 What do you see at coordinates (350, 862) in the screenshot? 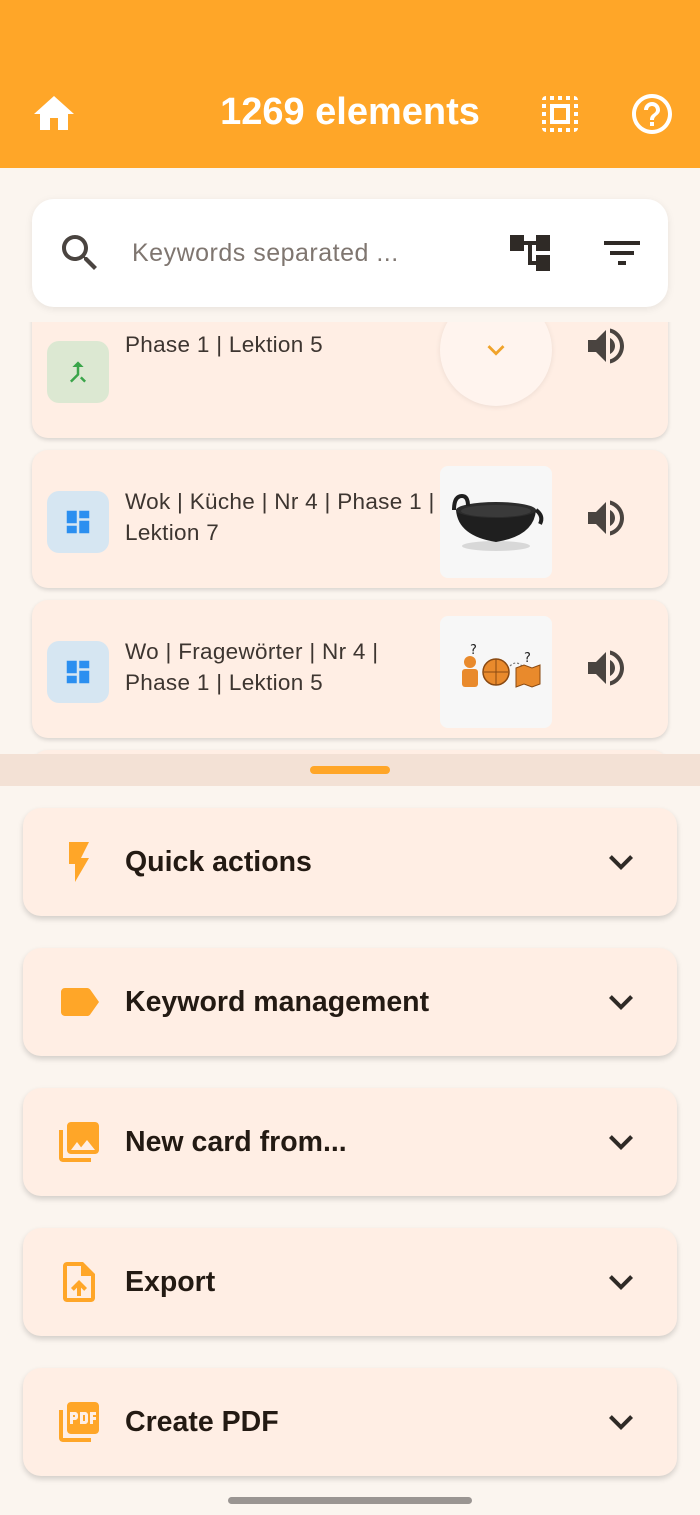
I see `quick-actions-panel: Quick actions` at bounding box center [350, 862].